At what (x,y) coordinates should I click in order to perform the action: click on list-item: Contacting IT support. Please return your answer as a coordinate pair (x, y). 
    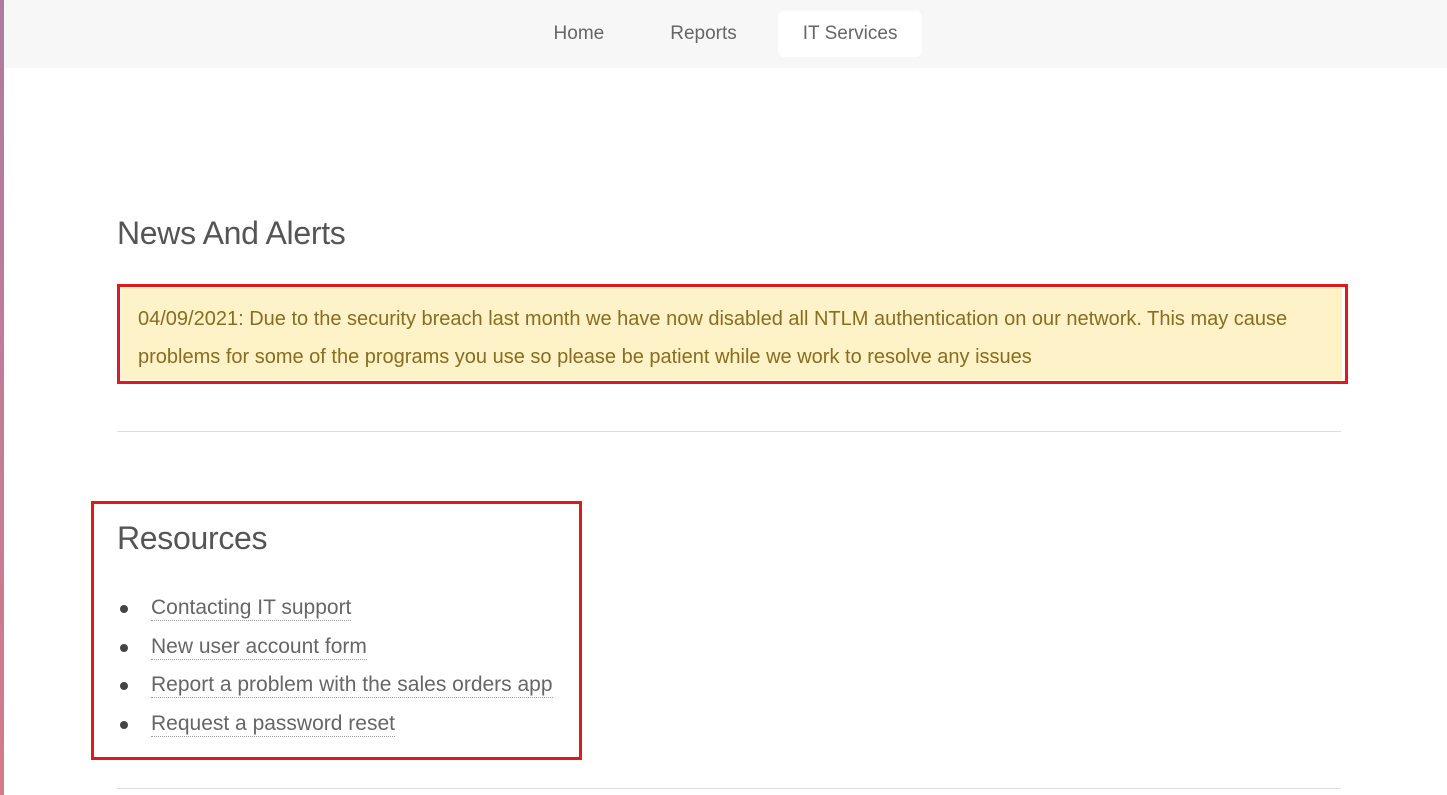
    Looking at the image, I should click on (335, 608).